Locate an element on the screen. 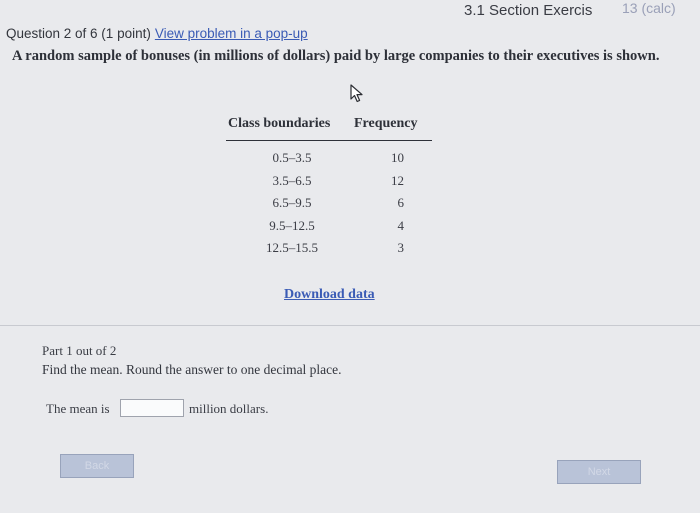  table-header: Class boundaries Frequency is located at coordinates (329, 124).